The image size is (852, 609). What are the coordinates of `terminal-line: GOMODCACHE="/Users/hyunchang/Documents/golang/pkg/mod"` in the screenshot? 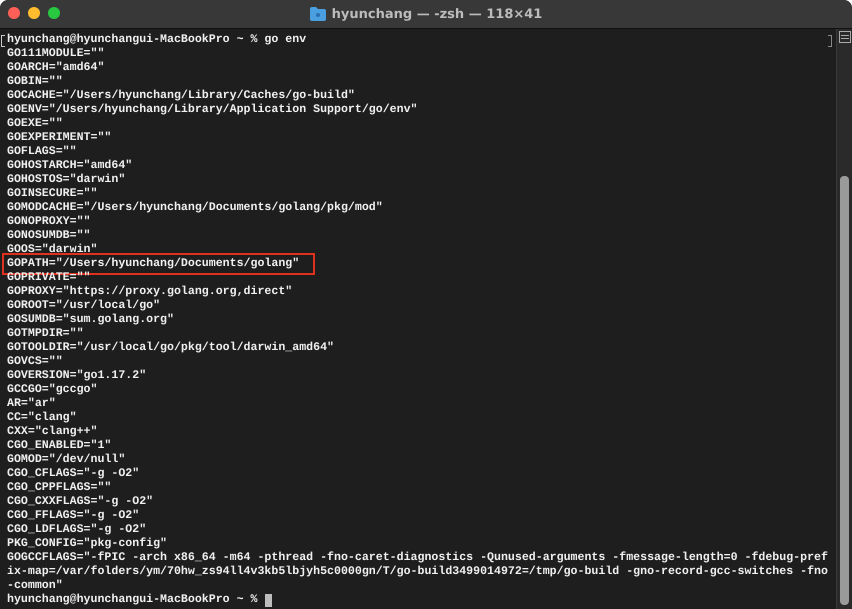 It's located at (195, 208).